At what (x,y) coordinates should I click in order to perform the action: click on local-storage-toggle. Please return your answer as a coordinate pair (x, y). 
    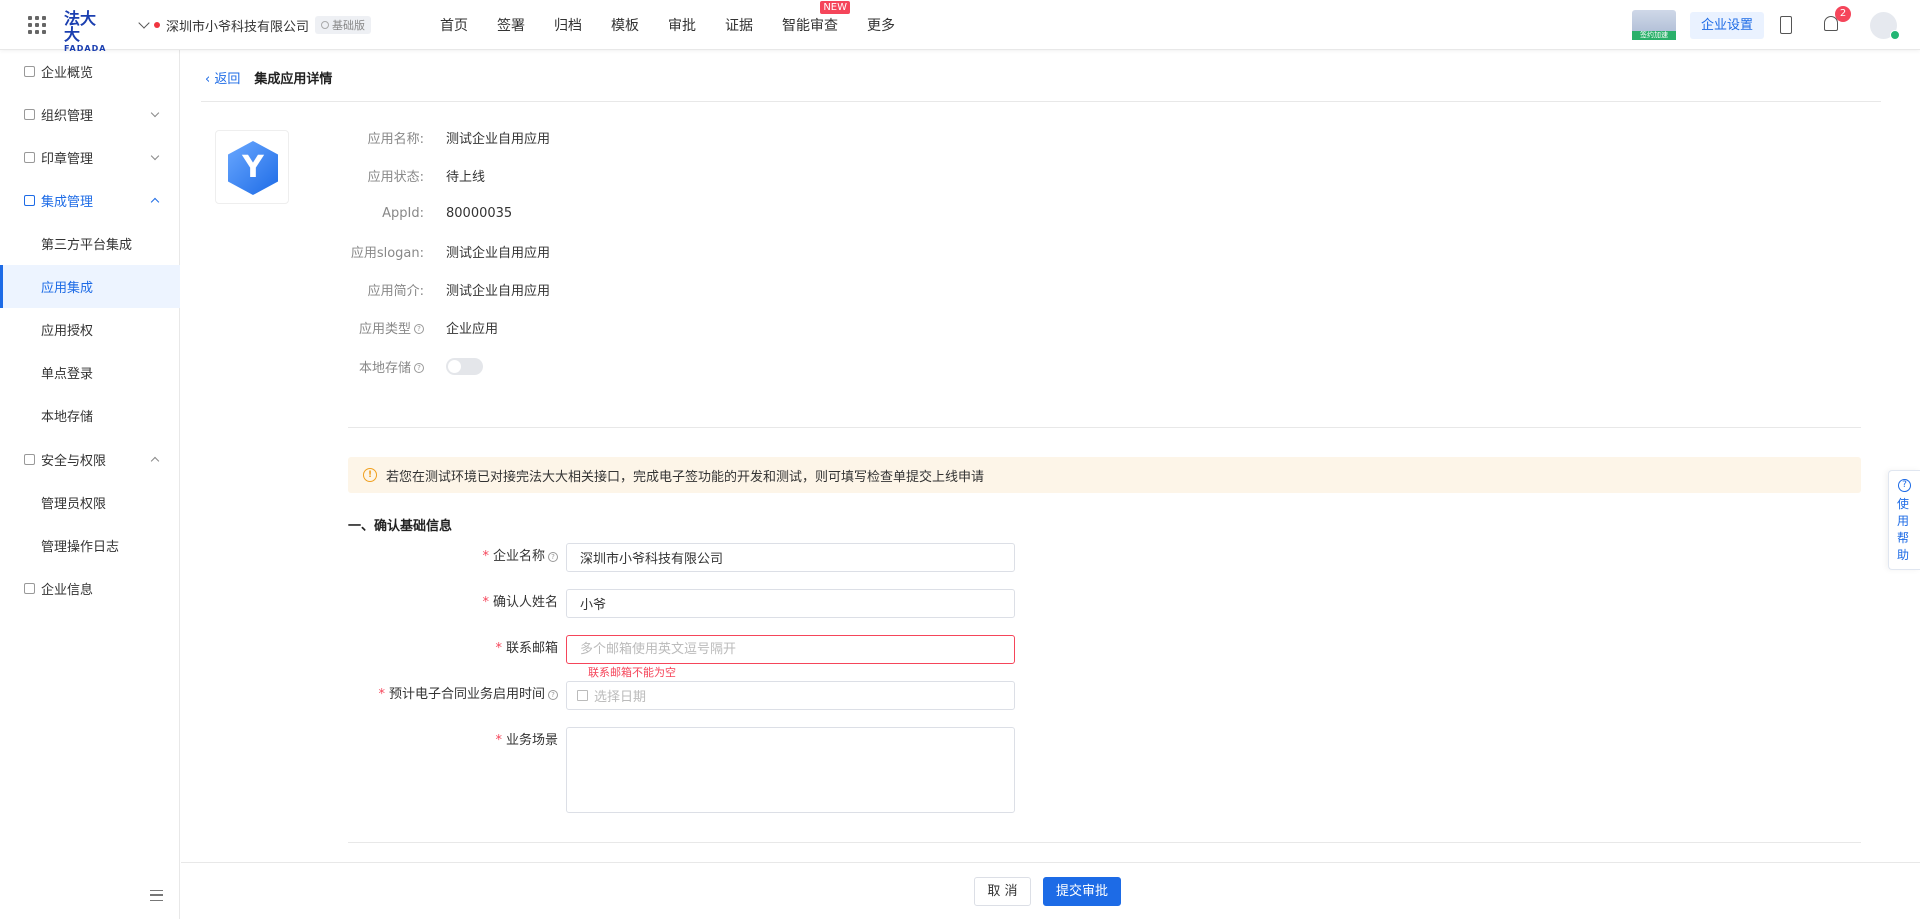
    Looking at the image, I should click on (464, 366).